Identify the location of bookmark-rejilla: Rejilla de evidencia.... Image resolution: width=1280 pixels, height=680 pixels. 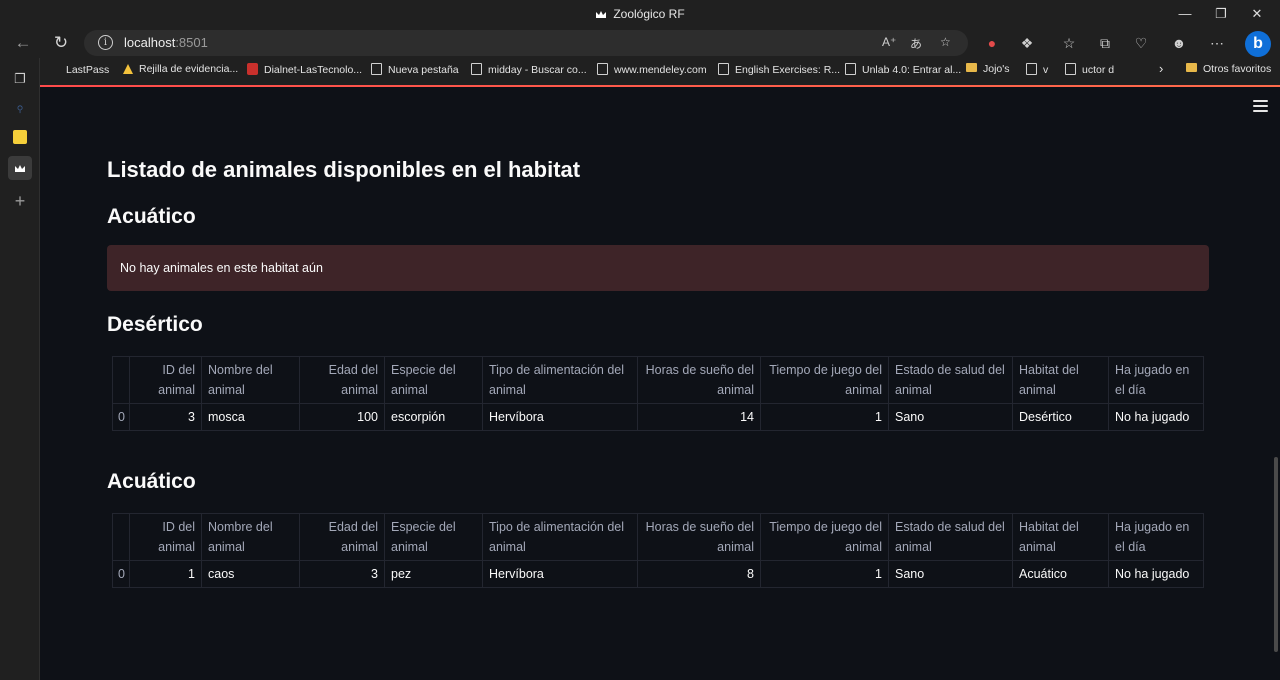
(180, 69).